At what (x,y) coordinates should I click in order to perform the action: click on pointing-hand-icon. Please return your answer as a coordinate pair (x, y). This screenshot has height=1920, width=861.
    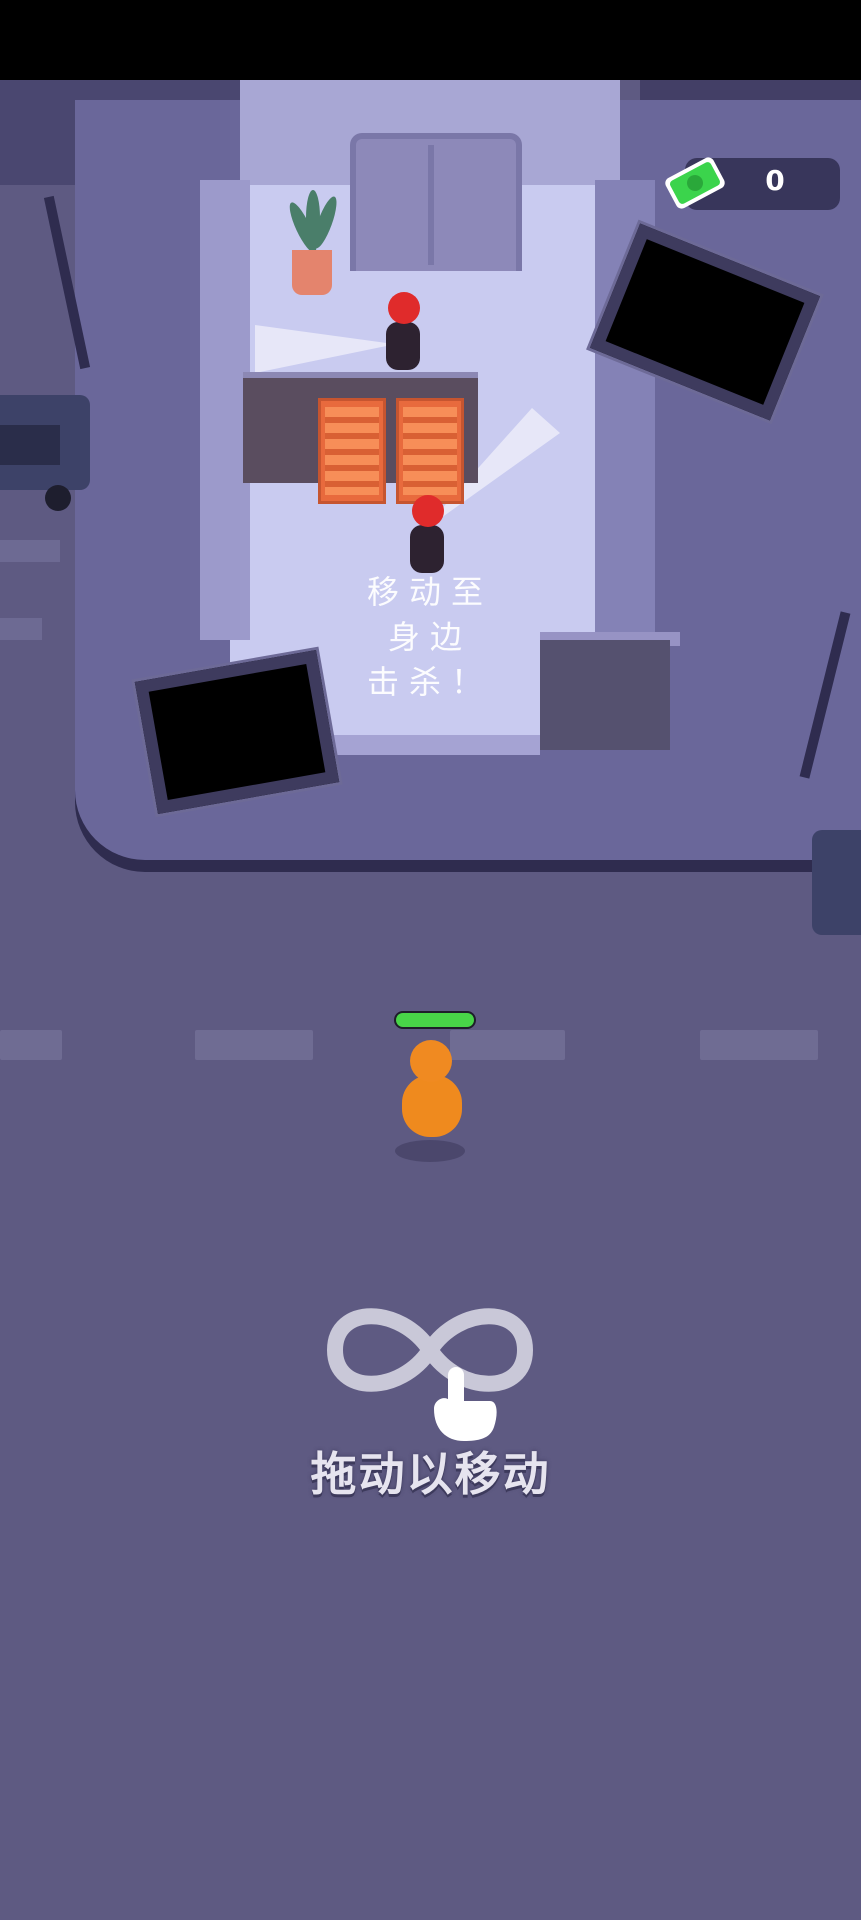
    Looking at the image, I should click on (464, 1404).